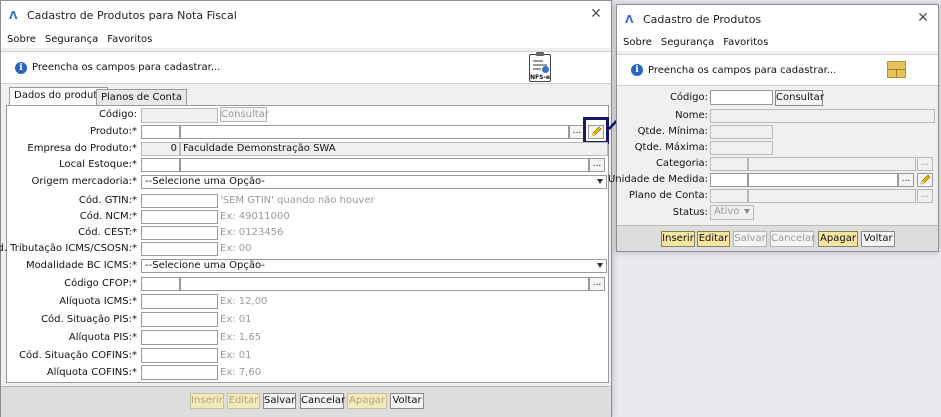  Describe the element at coordinates (374, 266) in the screenshot. I see `modalidade-select: --Selecione uma Opção-` at that location.